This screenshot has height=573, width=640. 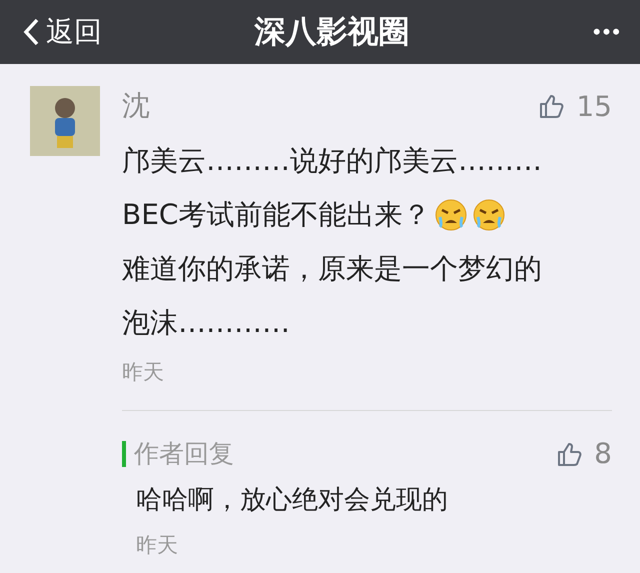 What do you see at coordinates (136, 106) in the screenshot?
I see `author-name: 沈` at bounding box center [136, 106].